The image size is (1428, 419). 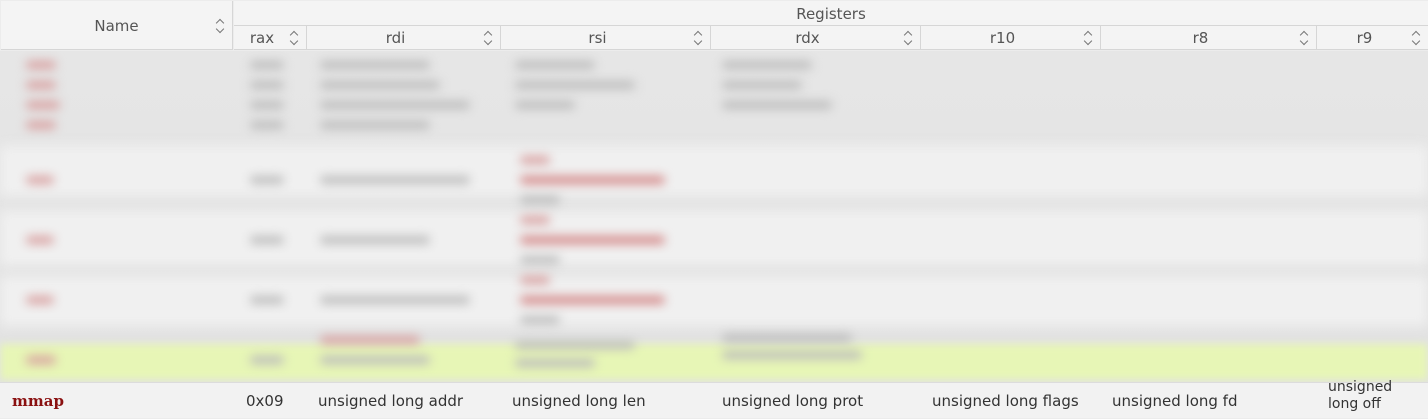 I want to click on column-group-registers: Registers, so click(x=831, y=13).